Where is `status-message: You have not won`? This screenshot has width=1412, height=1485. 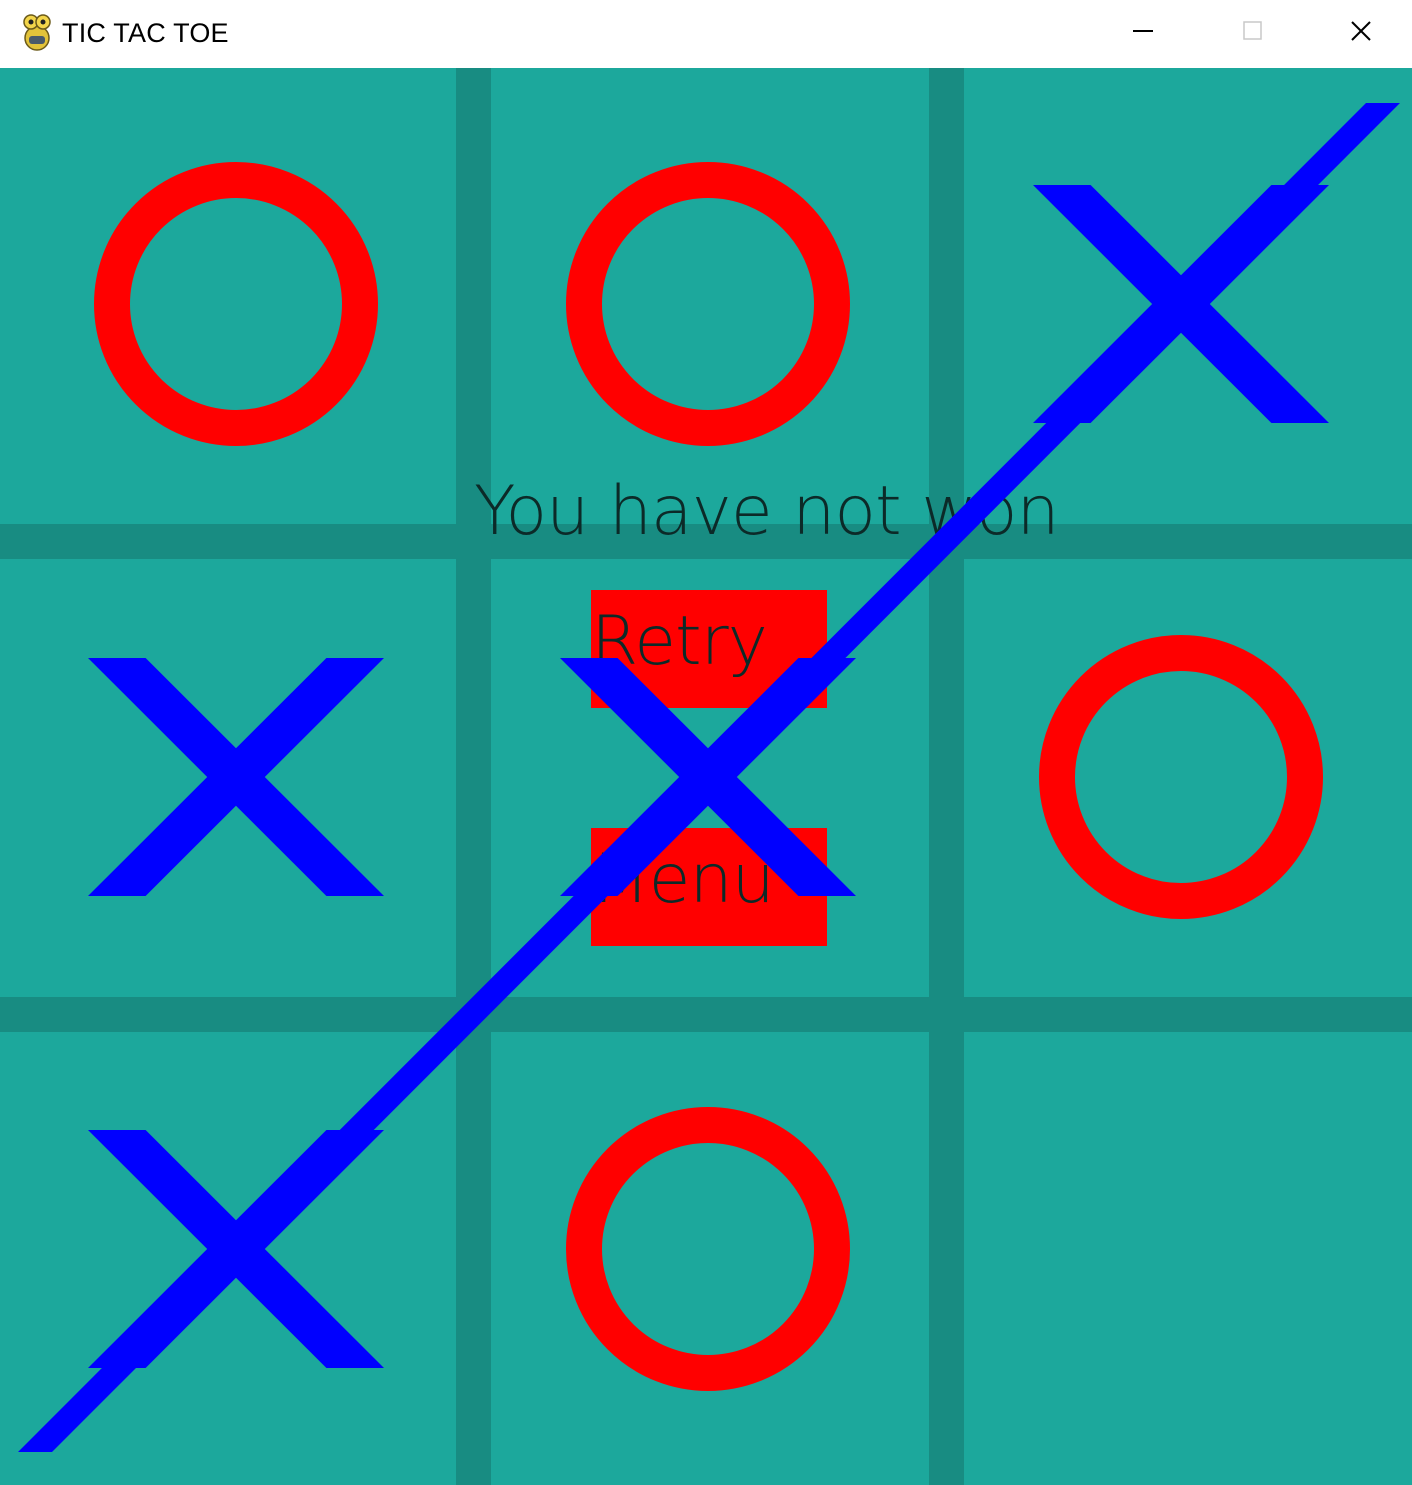
status-message: You have not won is located at coordinates (767, 511).